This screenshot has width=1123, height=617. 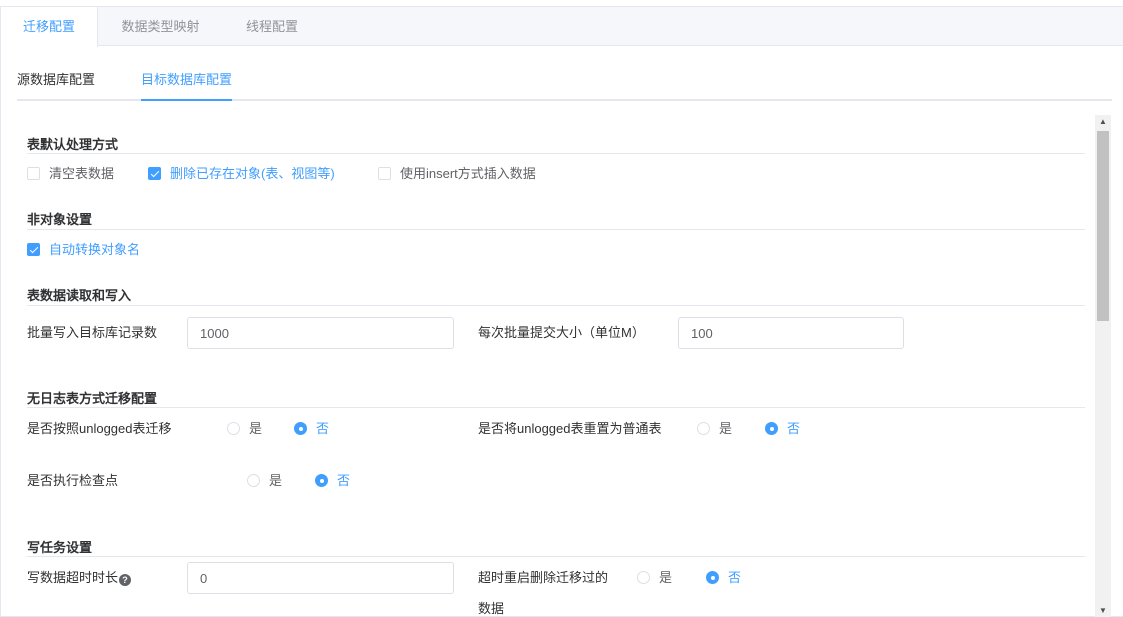 What do you see at coordinates (92, 332) in the screenshot?
I see `batch-records-label: 批量写入目标库记录数` at bounding box center [92, 332].